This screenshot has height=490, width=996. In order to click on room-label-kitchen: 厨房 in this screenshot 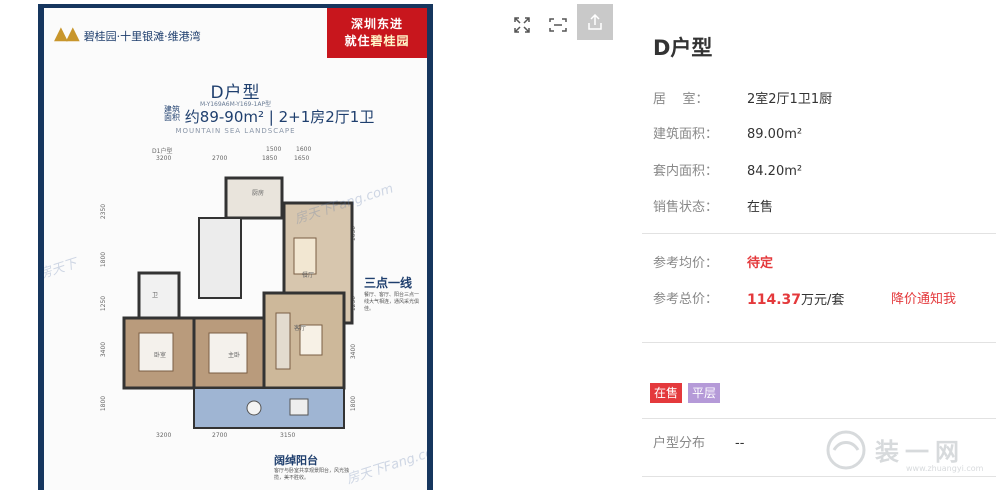, I will do `click(258, 193)`.